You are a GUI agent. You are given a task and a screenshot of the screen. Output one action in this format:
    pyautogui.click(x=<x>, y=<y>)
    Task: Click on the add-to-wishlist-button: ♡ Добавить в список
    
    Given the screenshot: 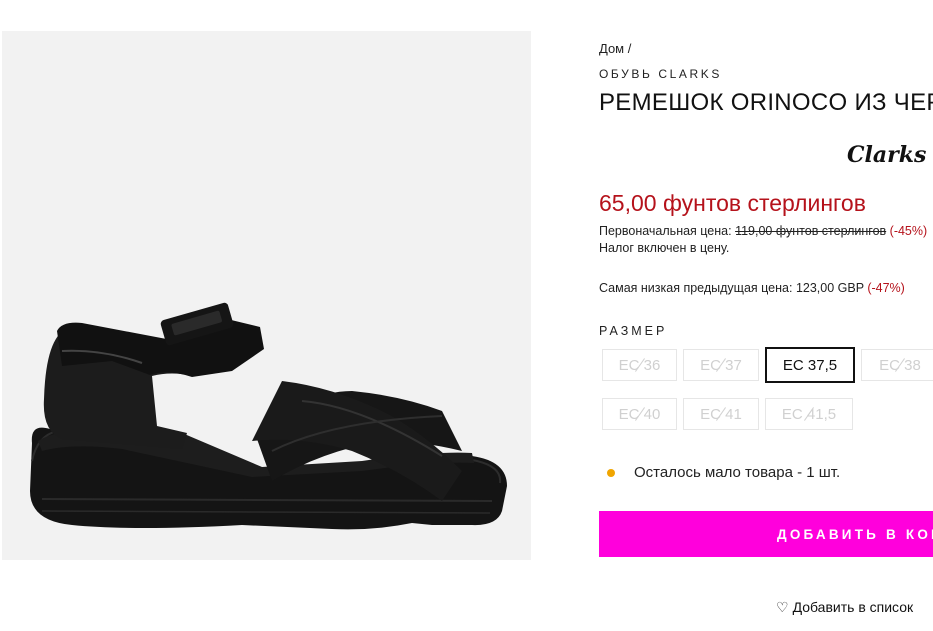 What is the action you would take?
    pyautogui.click(x=844, y=607)
    